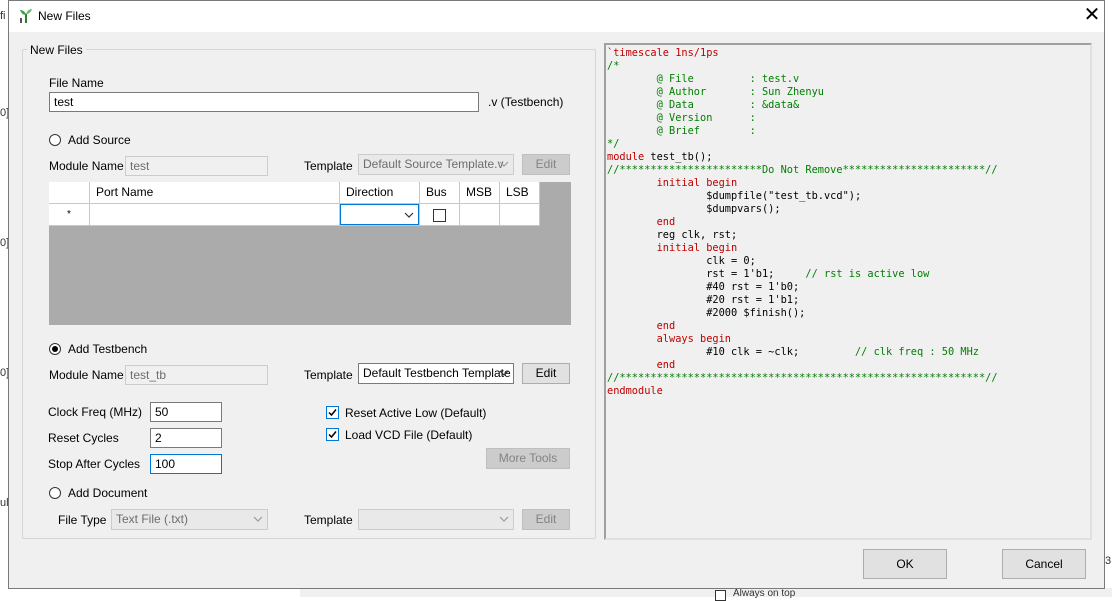 The image size is (1112, 601). What do you see at coordinates (681, 131) in the screenshot?
I see `code-line: @ Brief :` at bounding box center [681, 131].